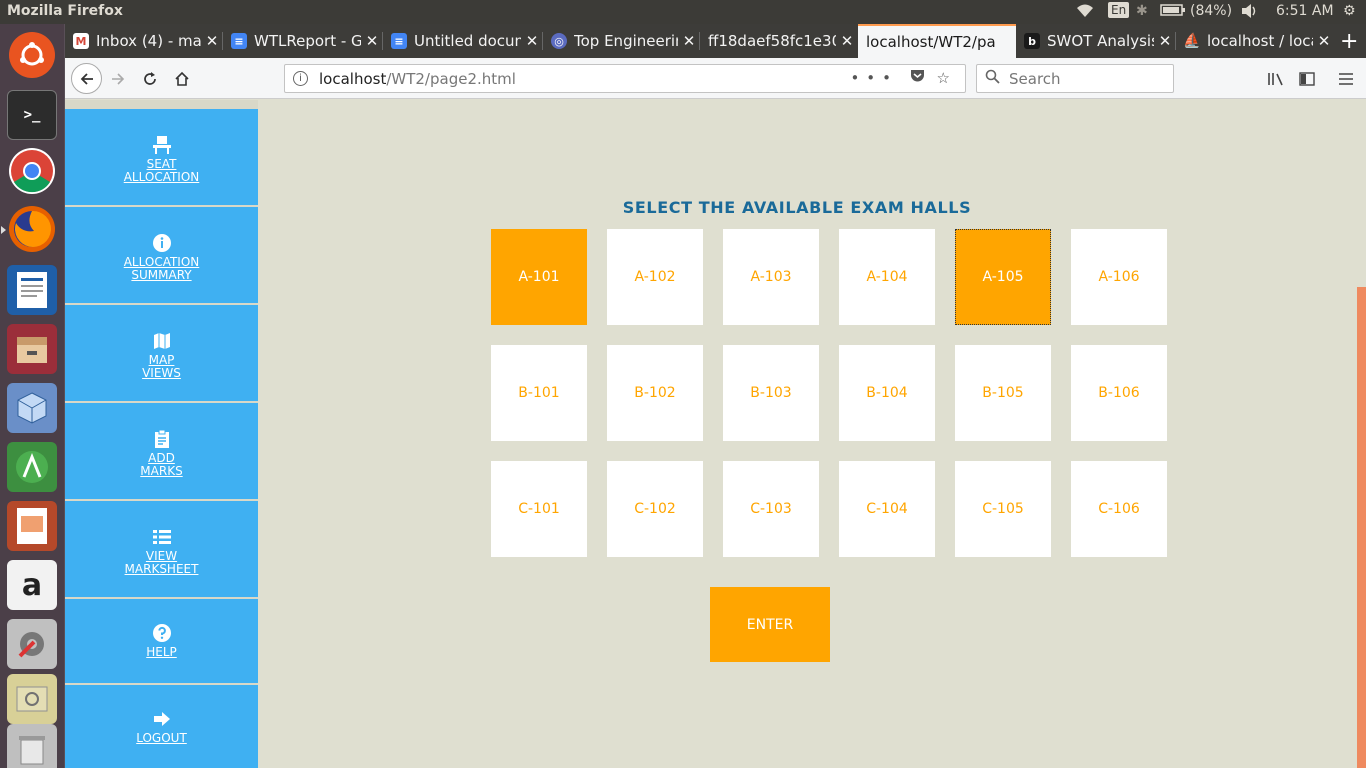  I want to click on logout-icon, so click(161, 719).